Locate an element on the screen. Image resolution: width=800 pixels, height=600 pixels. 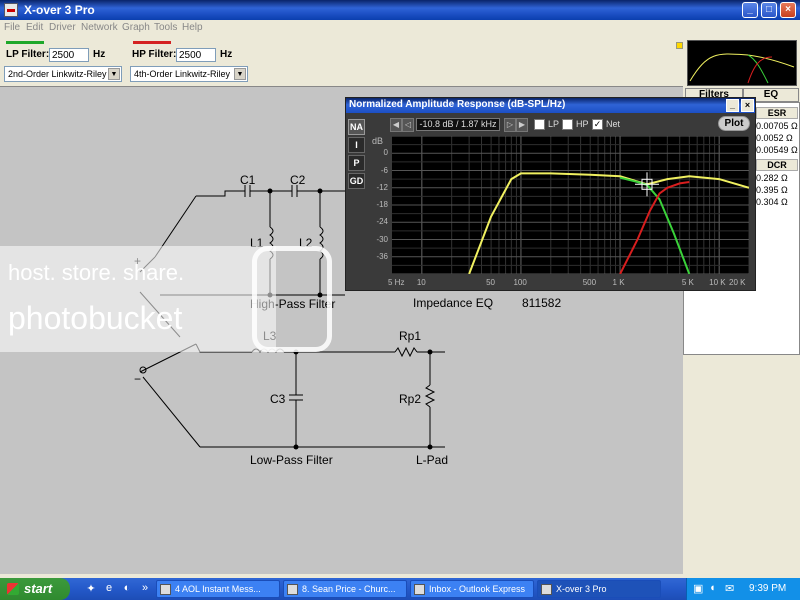
taskbar-item-outlook: Inbox - Outlook Express is located at coordinates (472, 589).